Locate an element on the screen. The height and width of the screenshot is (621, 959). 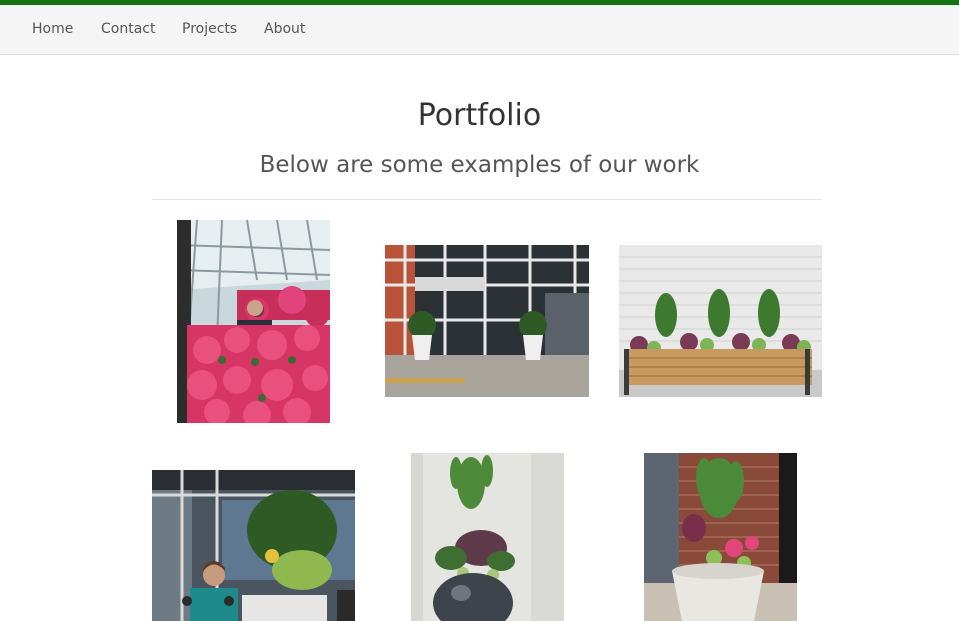
poinsettia-greenhouse-image is located at coordinates (253, 321).